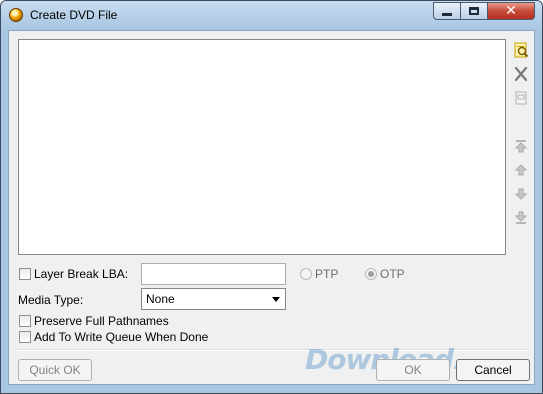 The width and height of the screenshot is (543, 394). Describe the element at coordinates (101, 321) in the screenshot. I see `preserve-pathnames-label: Preserve Full Pathnames` at that location.